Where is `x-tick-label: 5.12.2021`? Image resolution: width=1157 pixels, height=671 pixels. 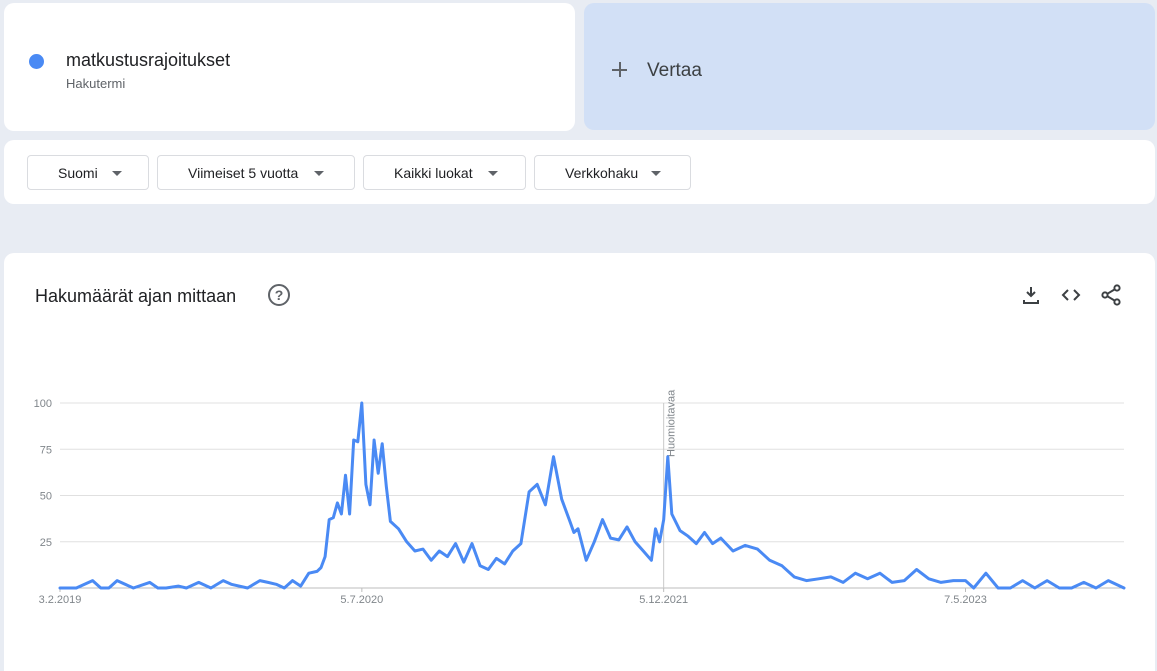
x-tick-label: 5.12.2021 is located at coordinates (663, 600).